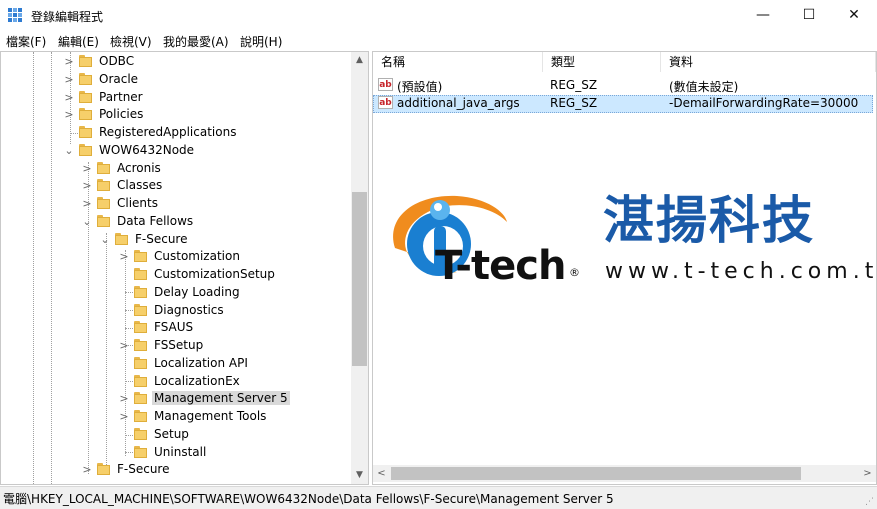  I want to click on value-row: ab (預設值) REG_SZ (數值未設定), so click(623, 86).